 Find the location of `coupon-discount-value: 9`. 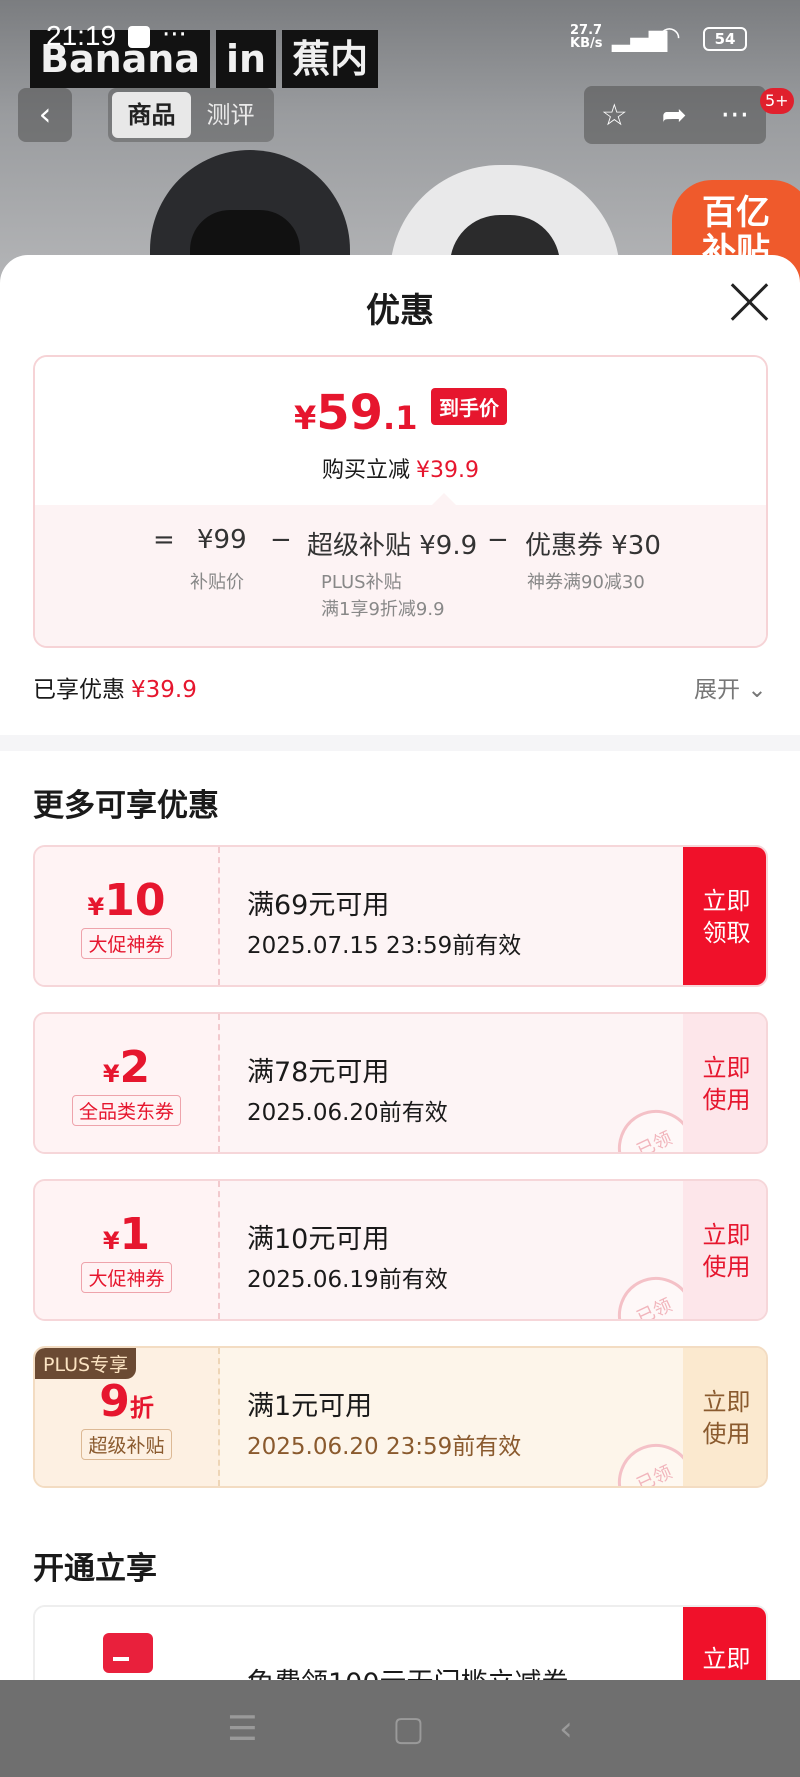

coupon-discount-value: 9 is located at coordinates (114, 1401).